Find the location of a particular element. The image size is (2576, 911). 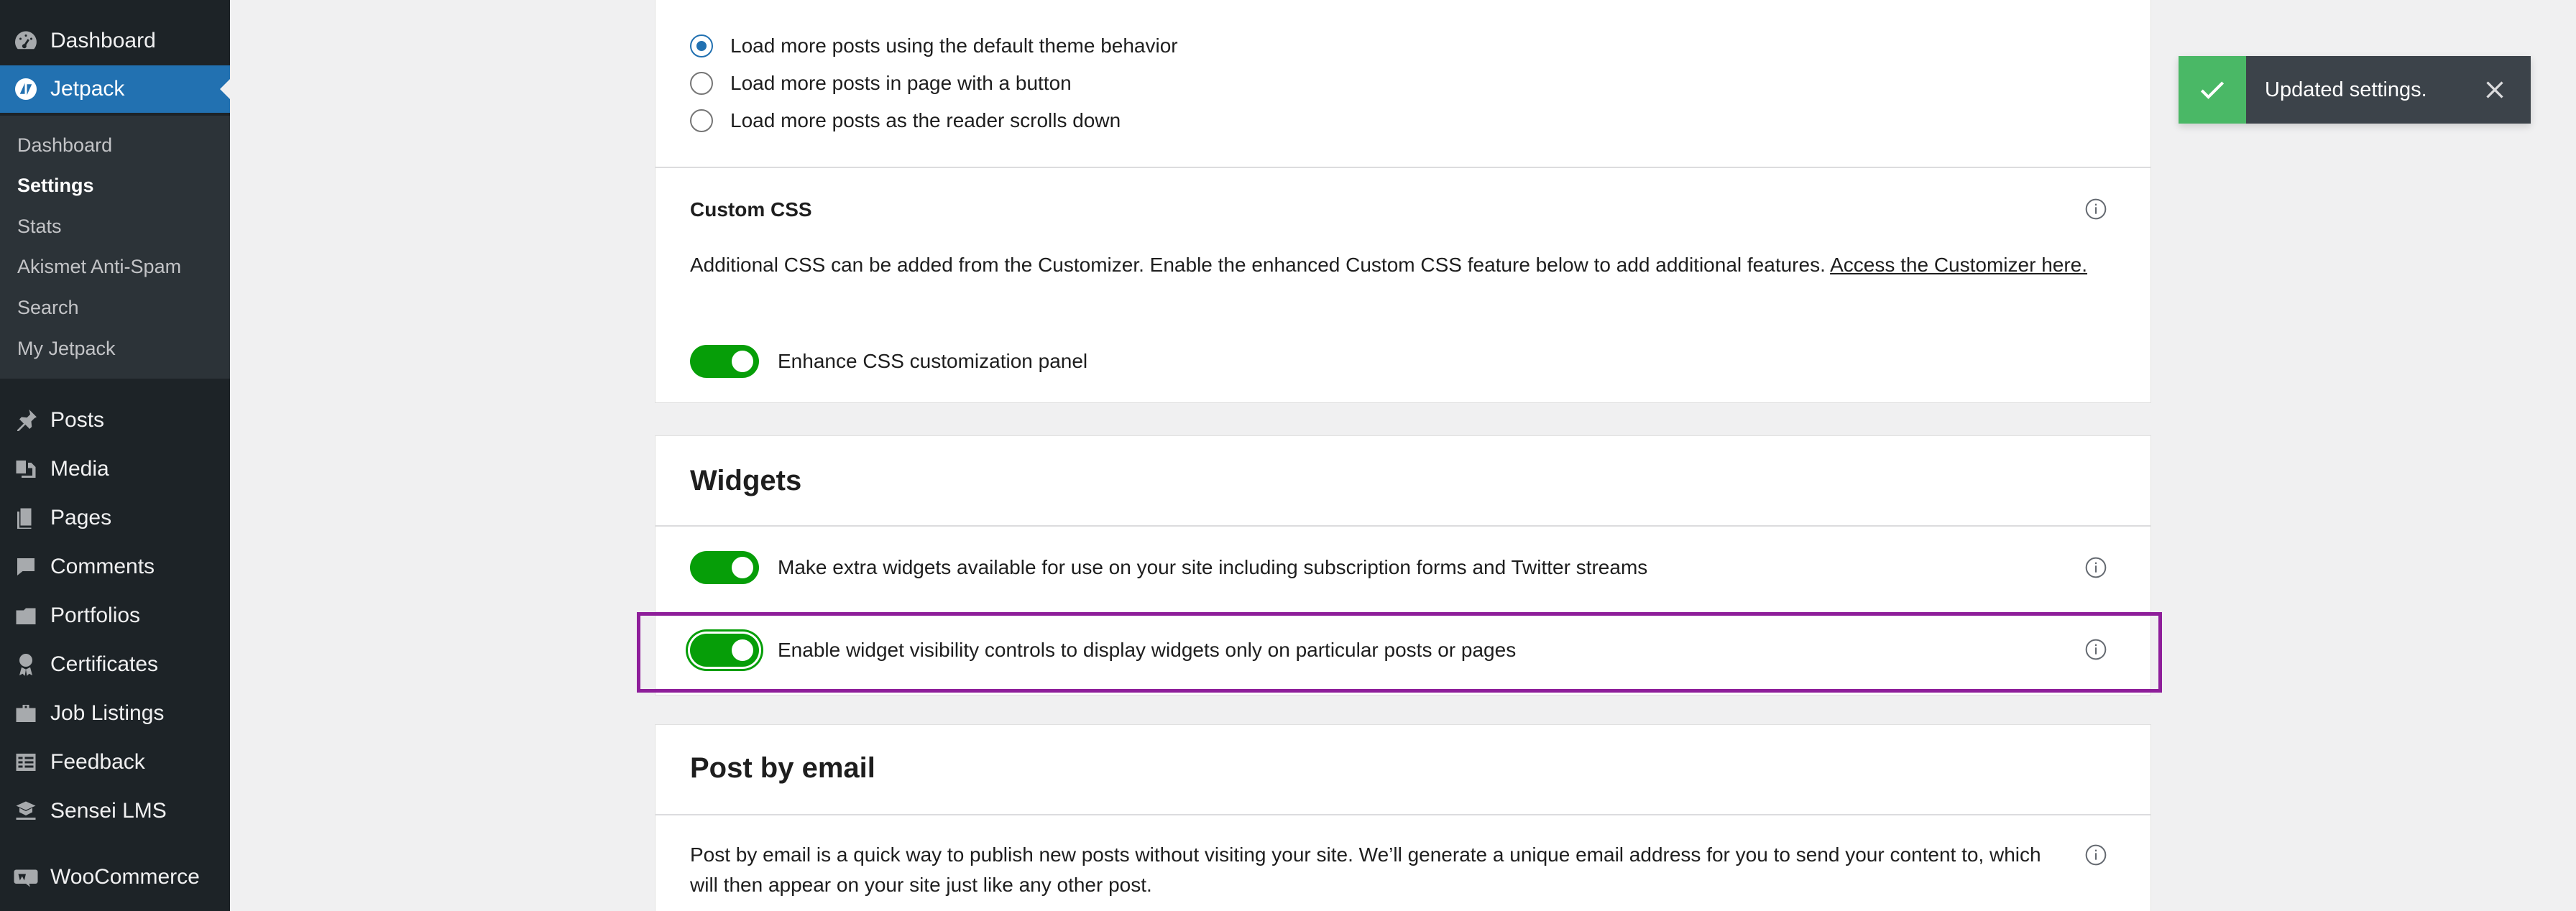

menu-item-job-listings: Job Listings is located at coordinates (115, 713).